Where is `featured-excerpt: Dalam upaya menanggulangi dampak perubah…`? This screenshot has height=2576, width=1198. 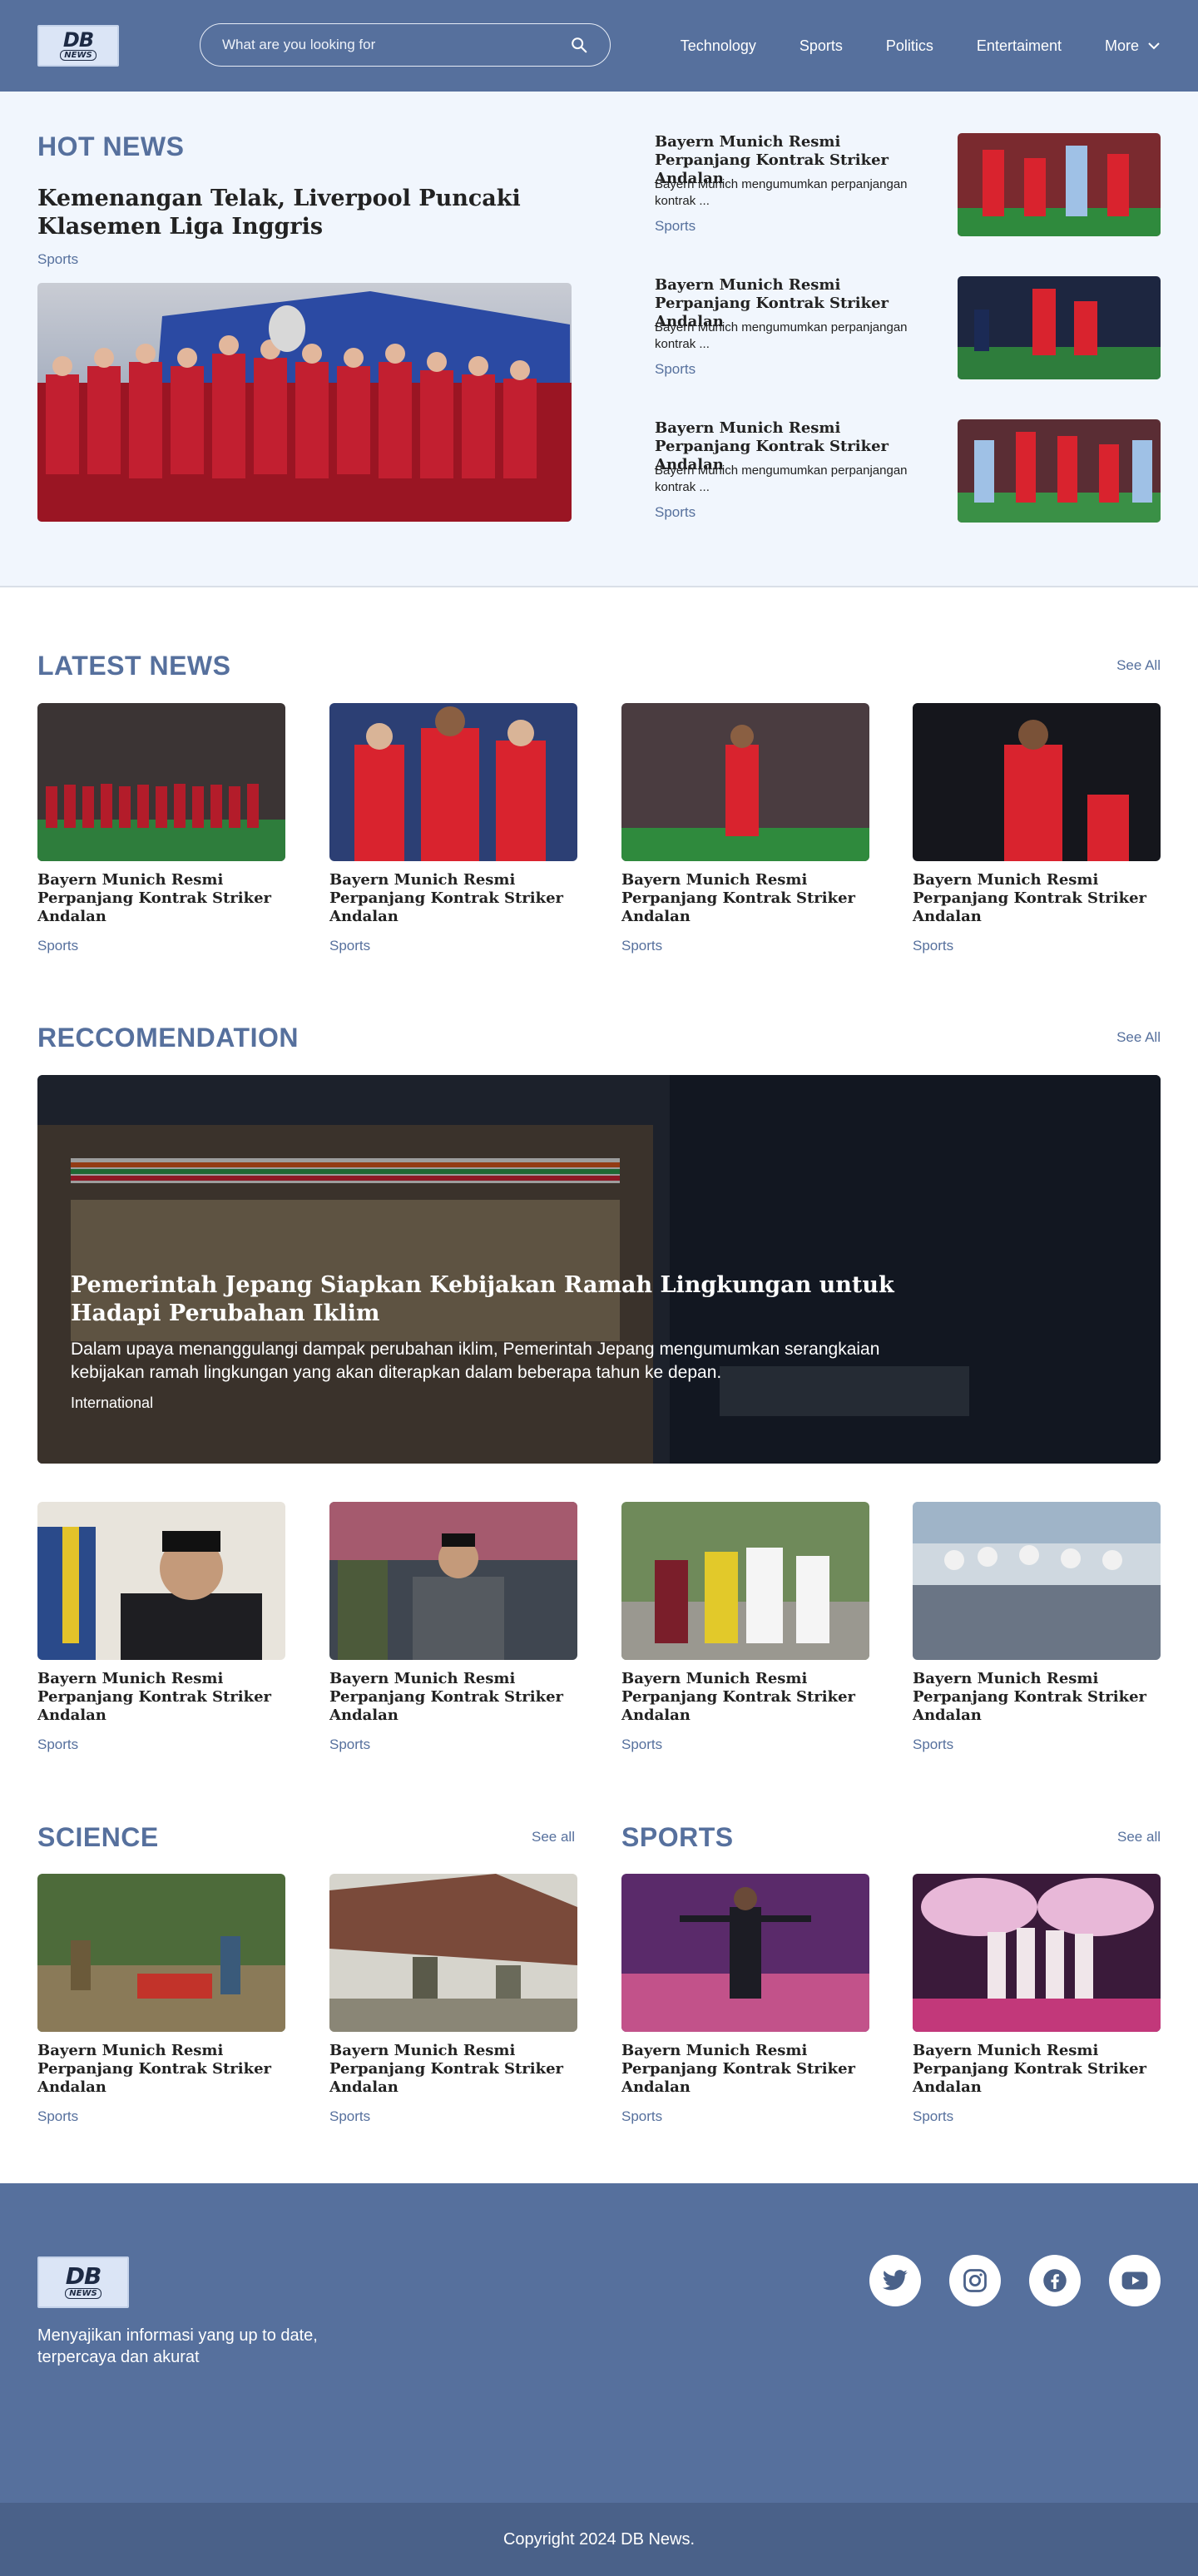
featured-excerpt: Dalam upaya menanggulangi dampak perubah… is located at coordinates (476, 1361).